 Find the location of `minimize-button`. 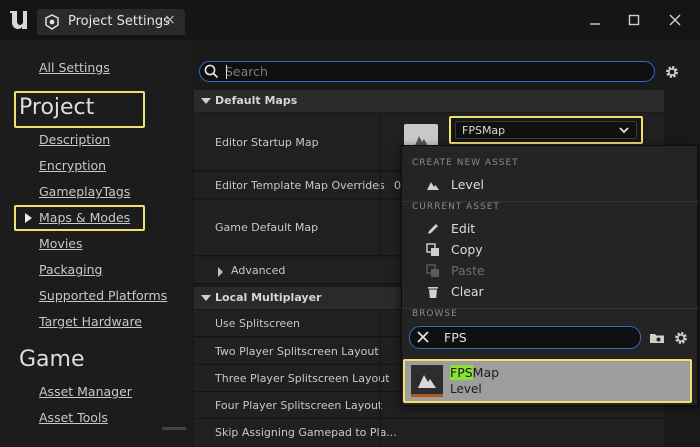

minimize-button is located at coordinates (595, 20).